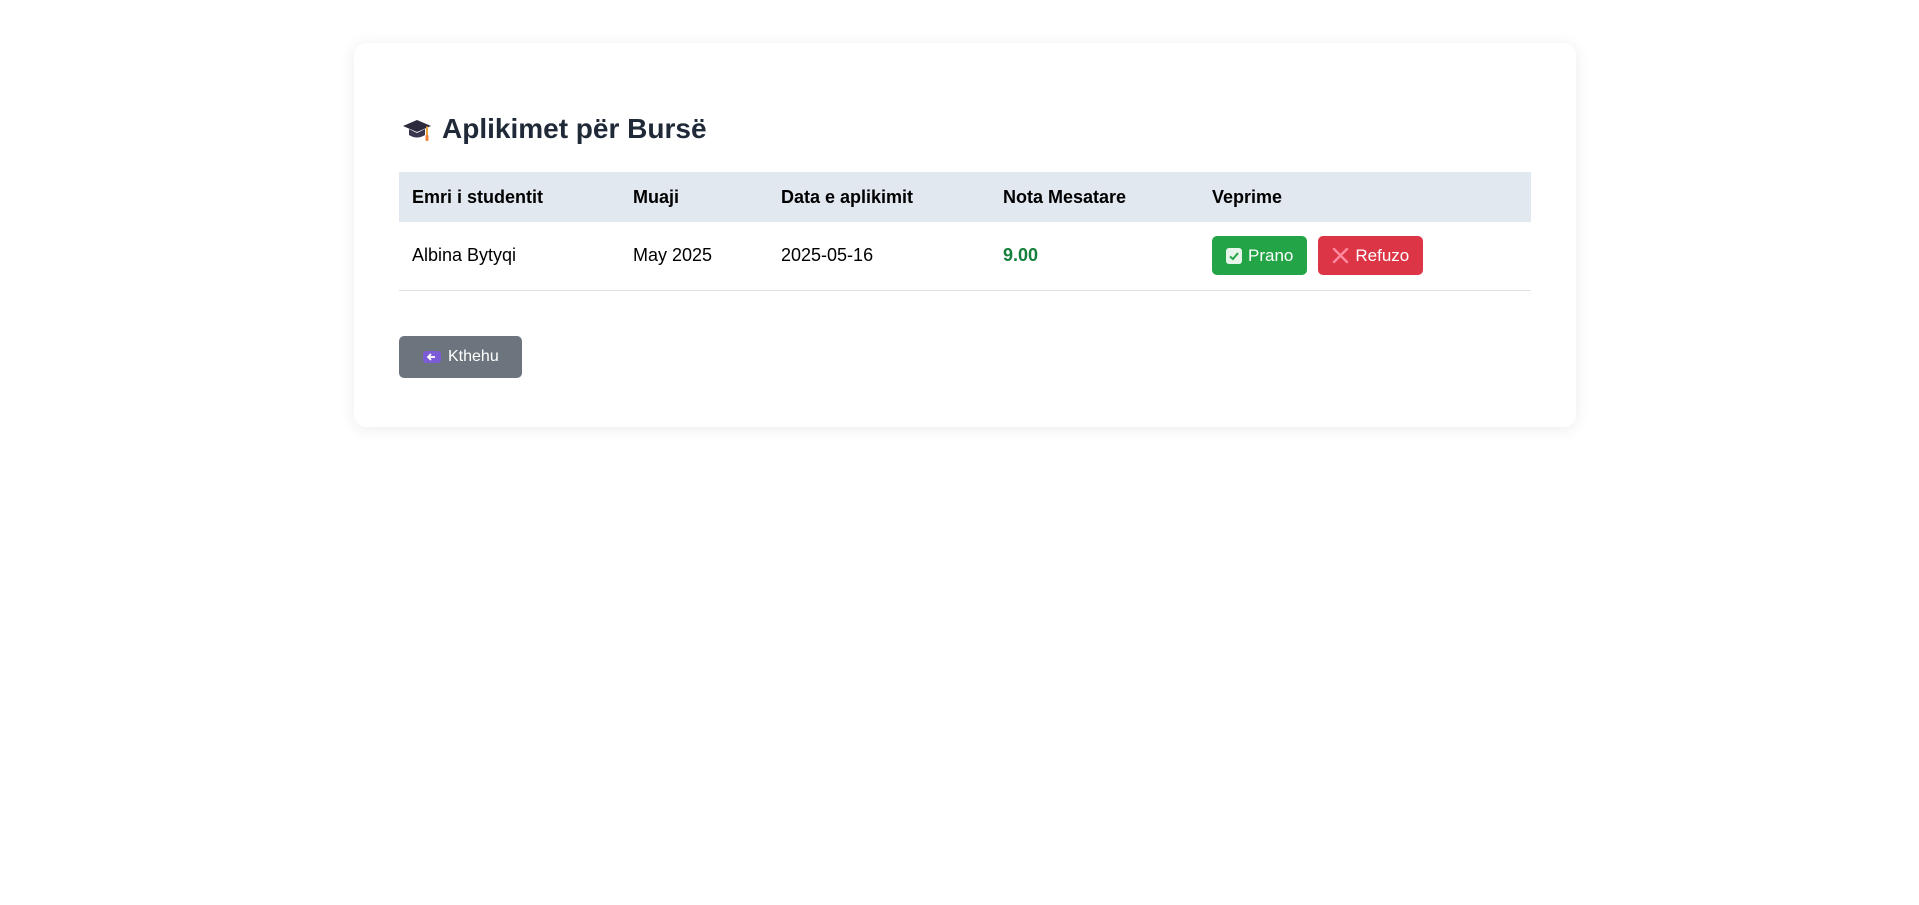  Describe the element at coordinates (1247, 196) in the screenshot. I see `header-actions: Veprime` at that location.